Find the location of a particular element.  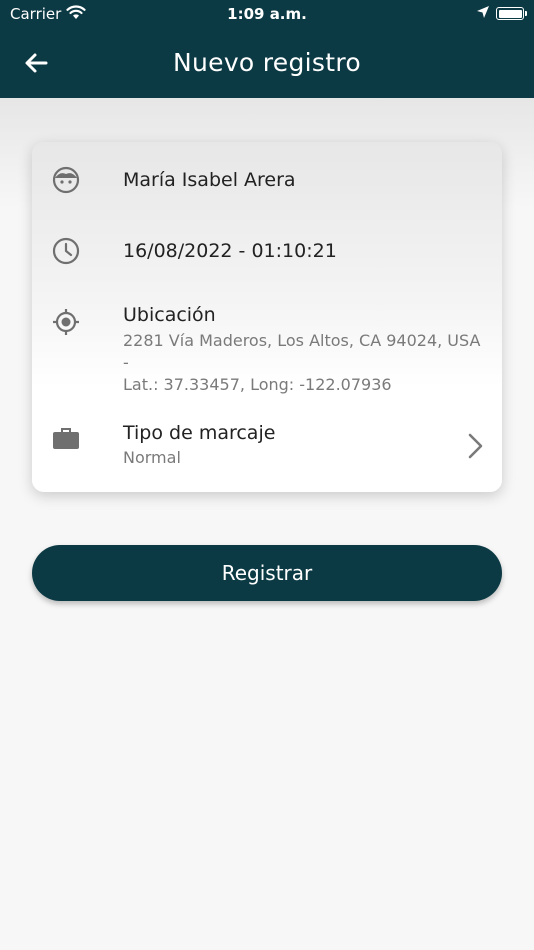

datetime-row: 16/08/2022 - 01:10:21 is located at coordinates (267, 253).